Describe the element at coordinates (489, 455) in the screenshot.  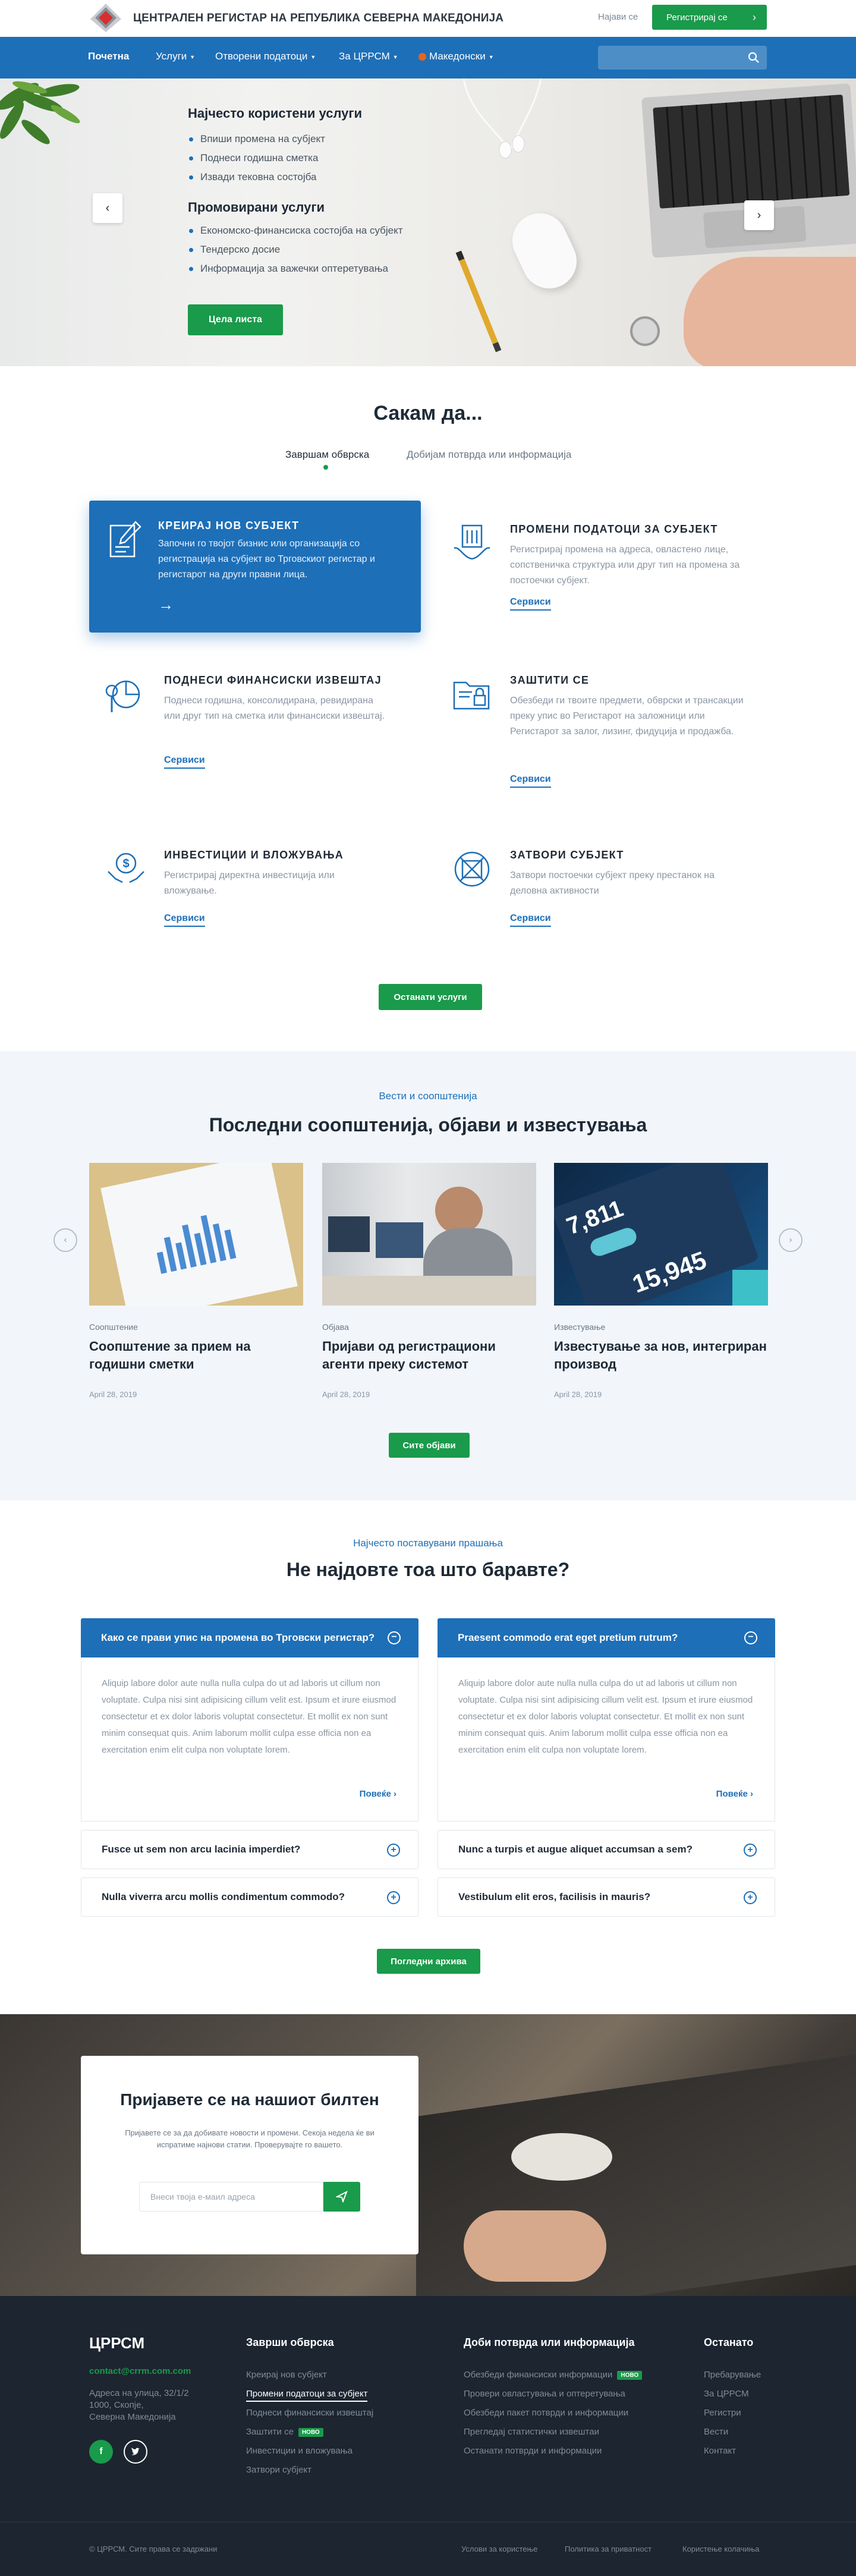
I see `tab-information: Добијам потврда или информација` at that location.